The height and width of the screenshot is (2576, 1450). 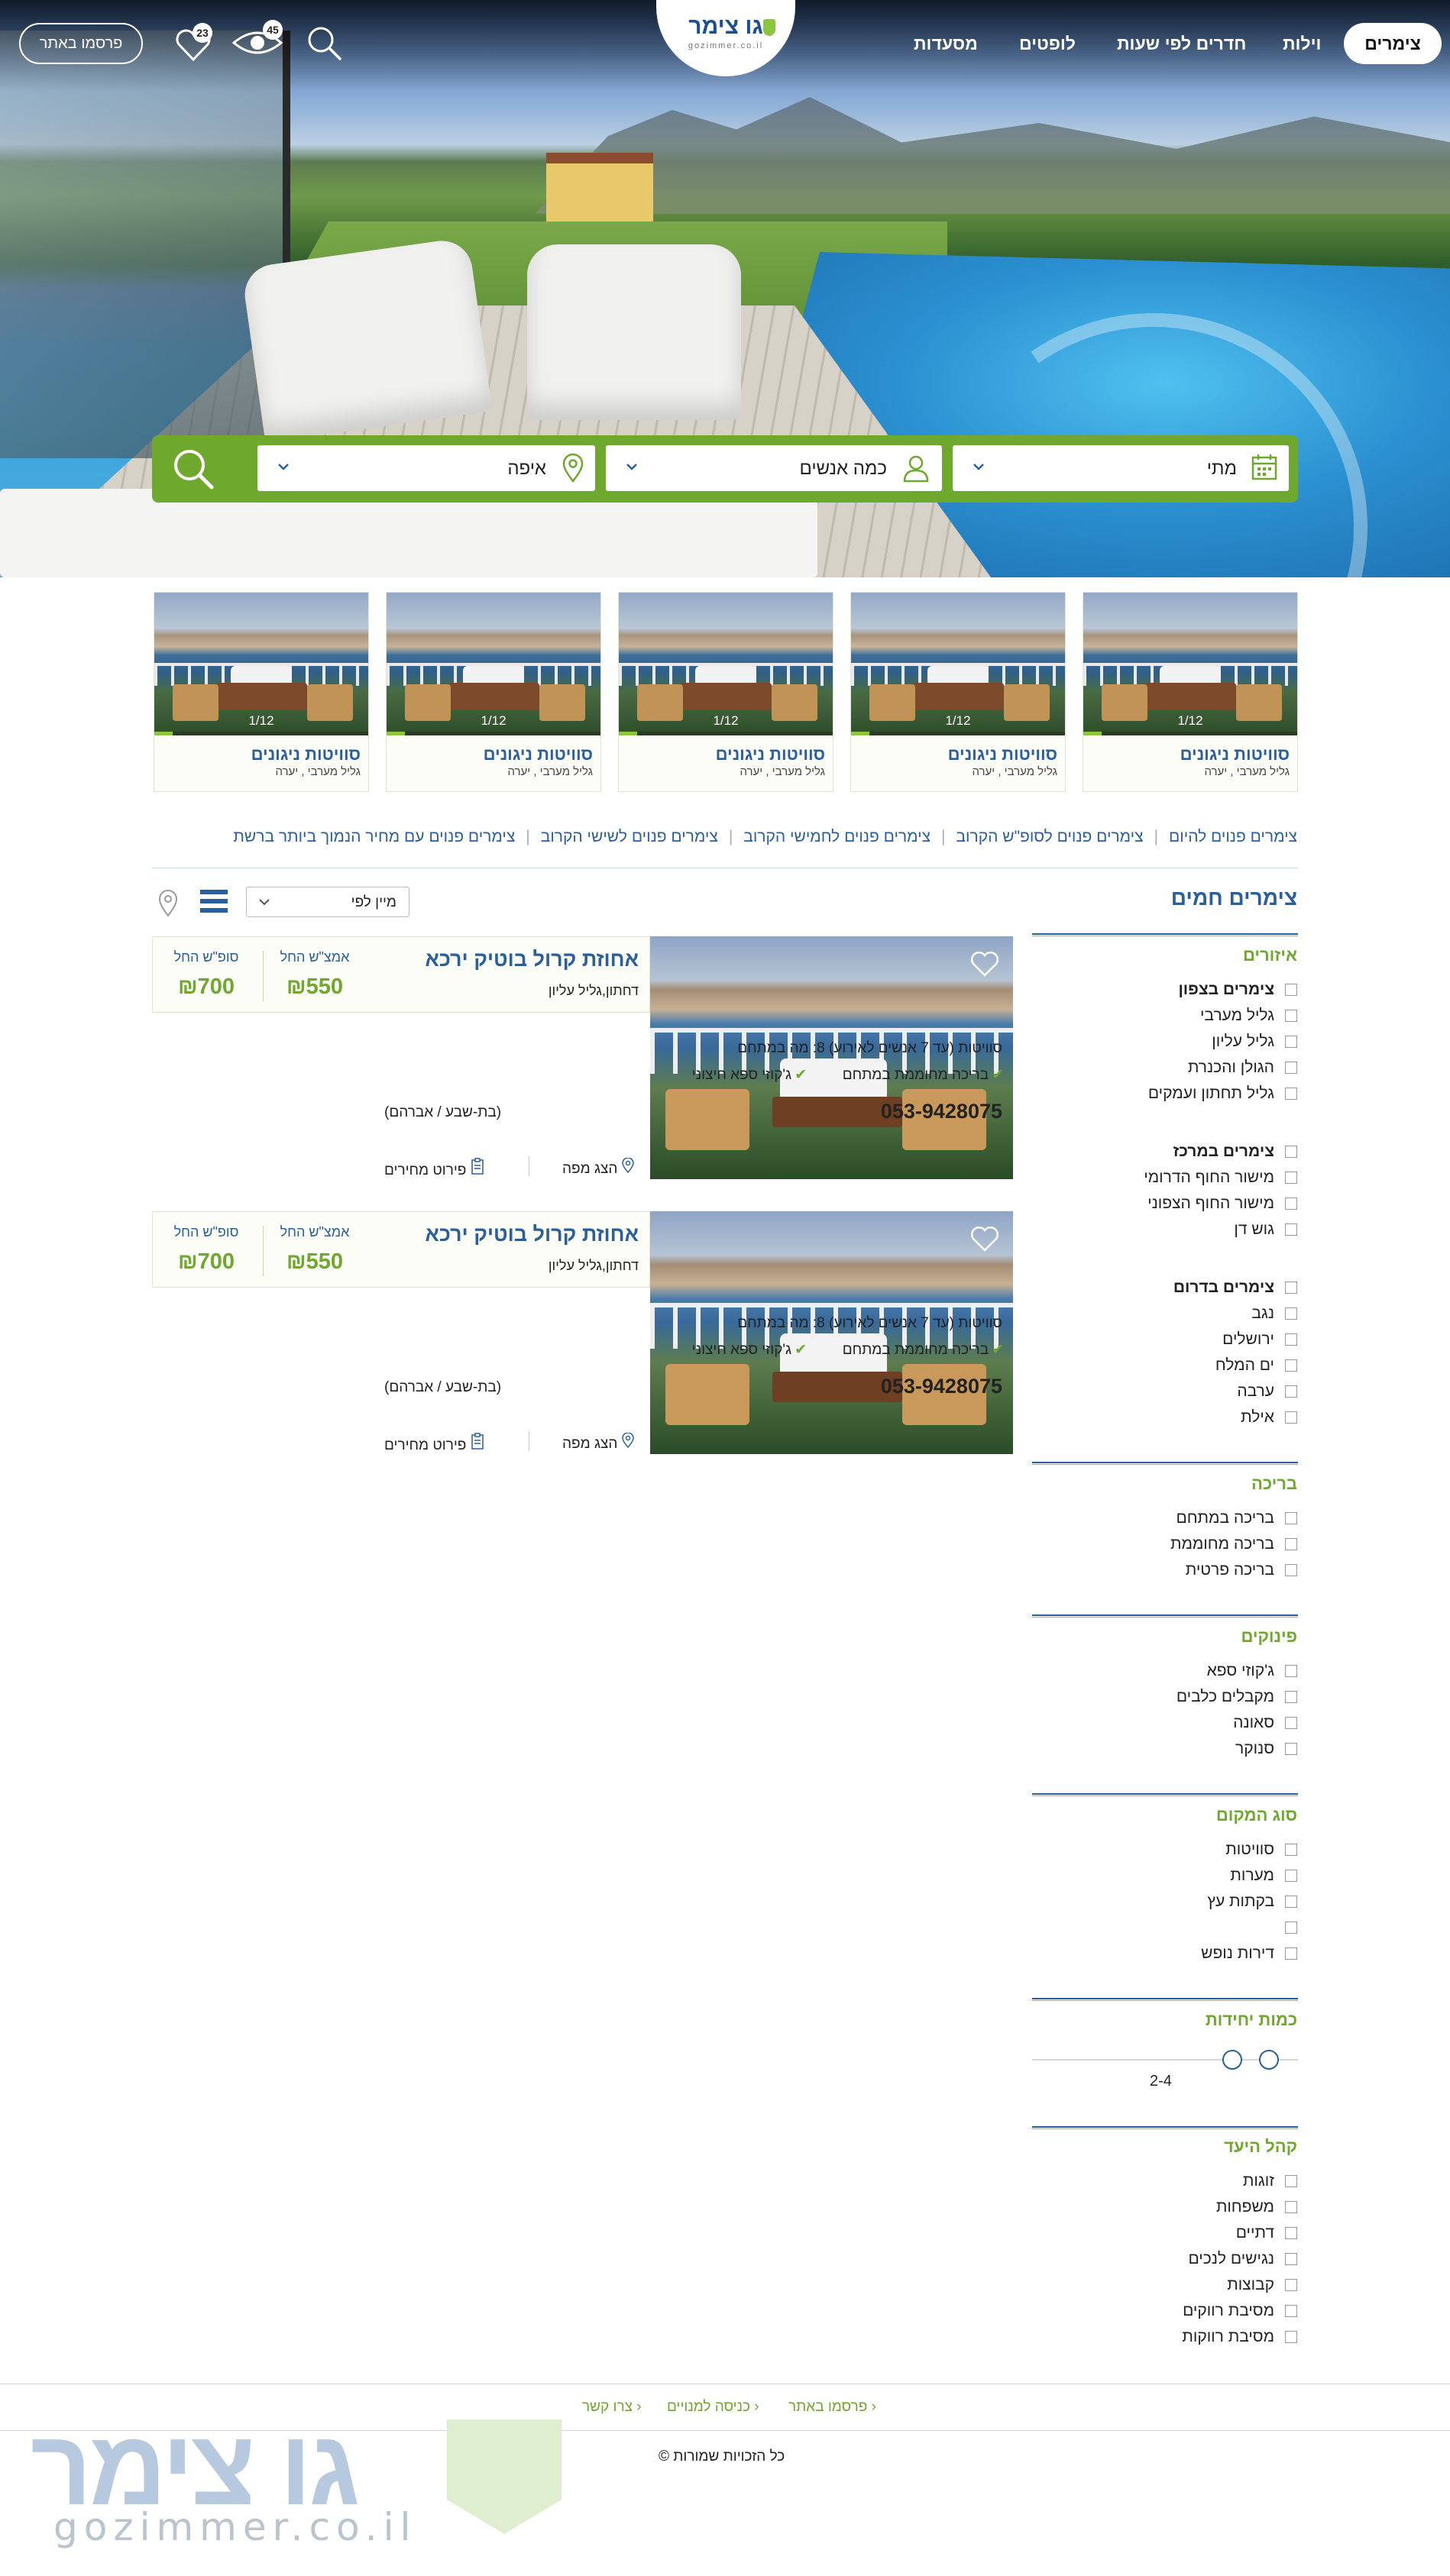 I want to click on filter-option: מישור החוף הדרומי, so click(x=1220, y=1179).